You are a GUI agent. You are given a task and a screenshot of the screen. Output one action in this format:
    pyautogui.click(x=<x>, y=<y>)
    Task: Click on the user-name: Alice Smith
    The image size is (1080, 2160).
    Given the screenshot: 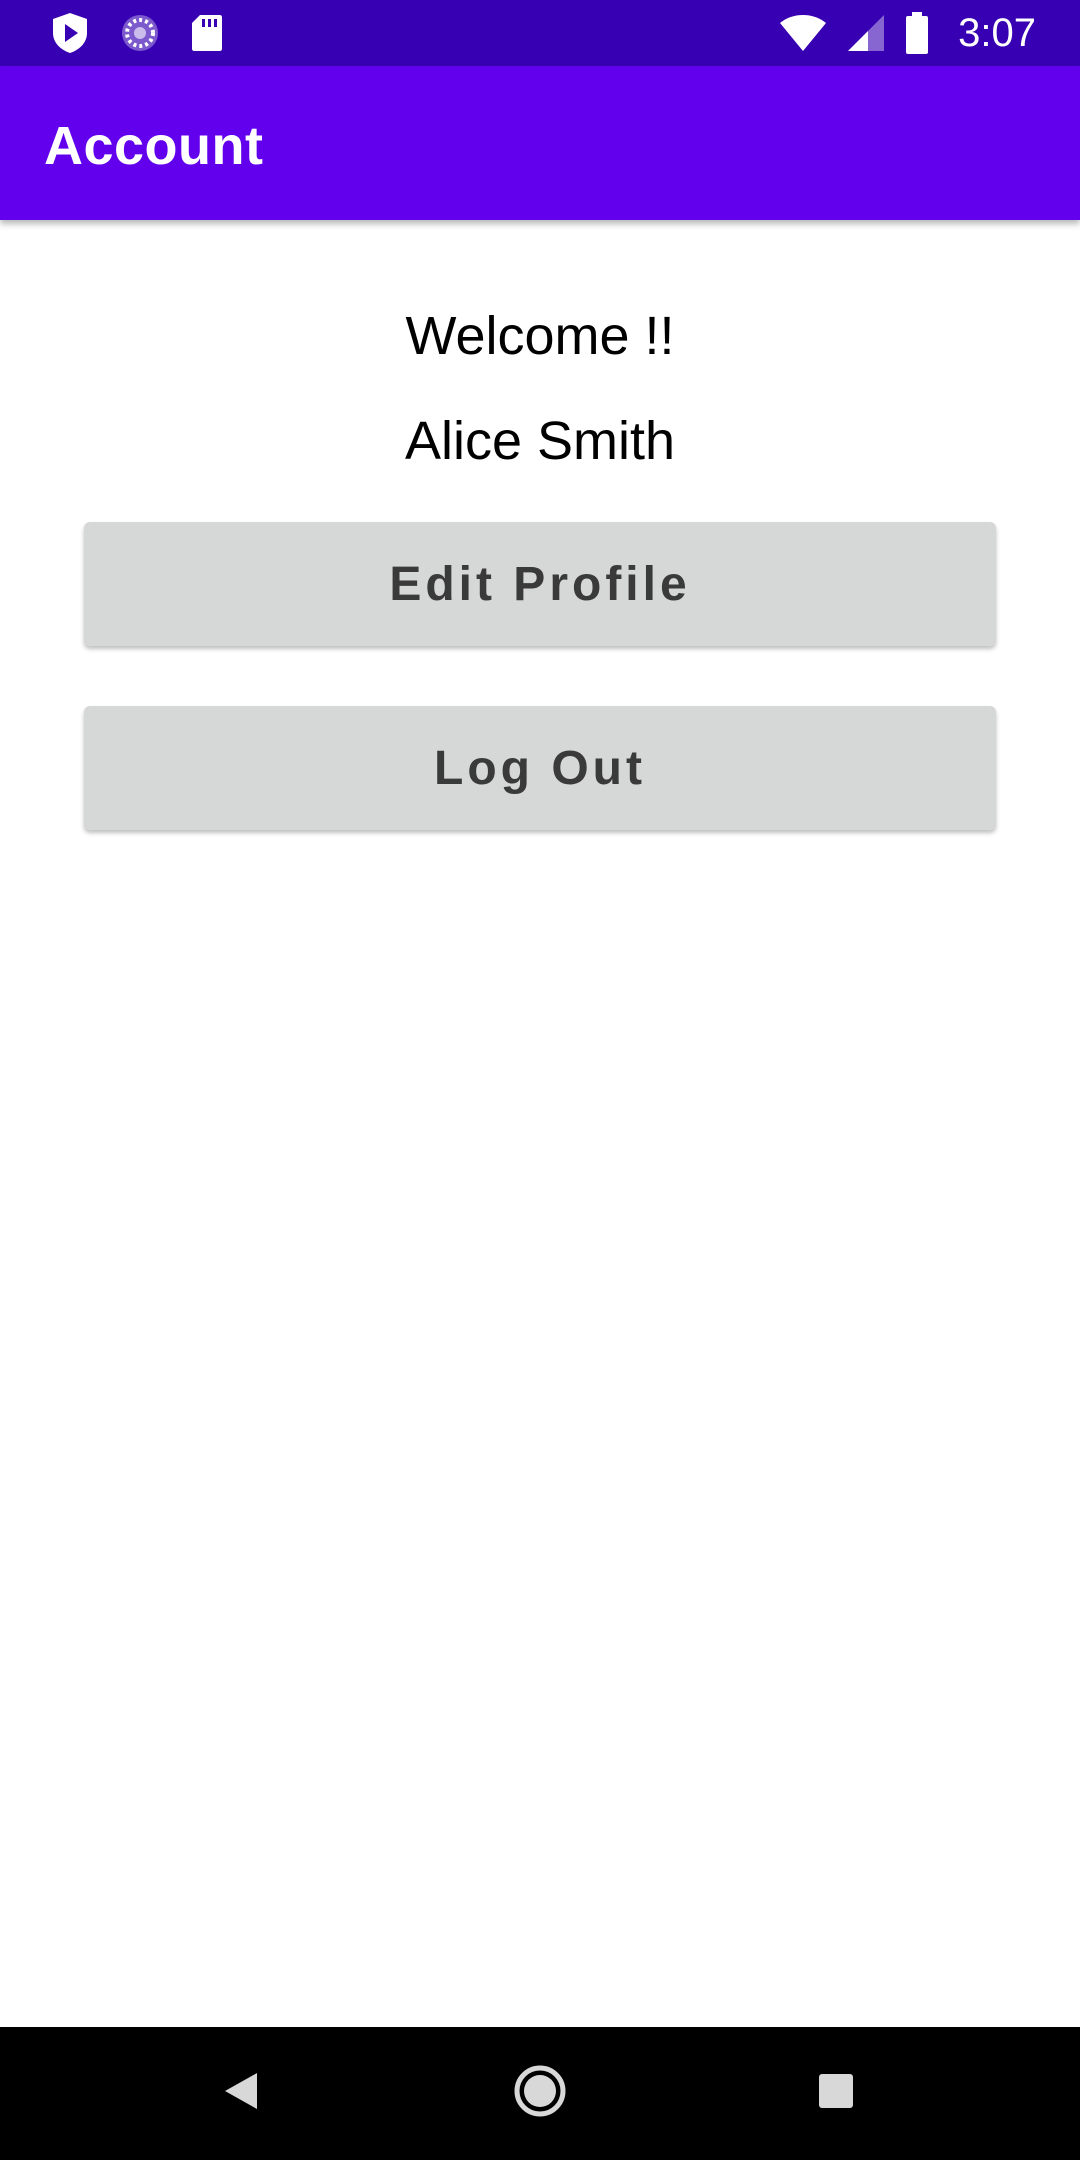 What is the action you would take?
    pyautogui.click(x=540, y=441)
    